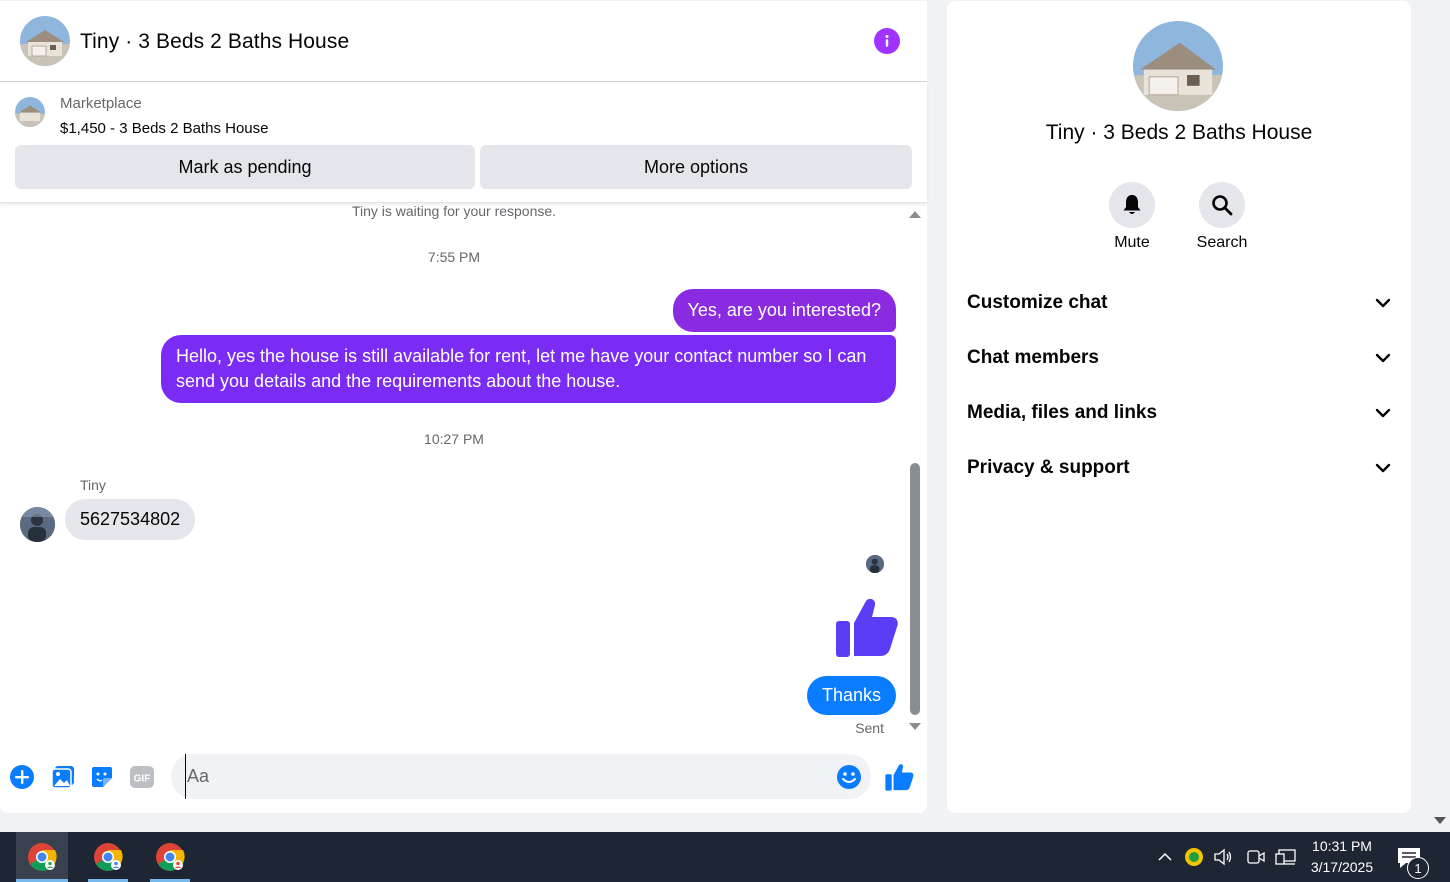 The height and width of the screenshot is (882, 1450). Describe the element at coordinates (101, 103) in the screenshot. I see `marketplace-label: Marketplace` at that location.